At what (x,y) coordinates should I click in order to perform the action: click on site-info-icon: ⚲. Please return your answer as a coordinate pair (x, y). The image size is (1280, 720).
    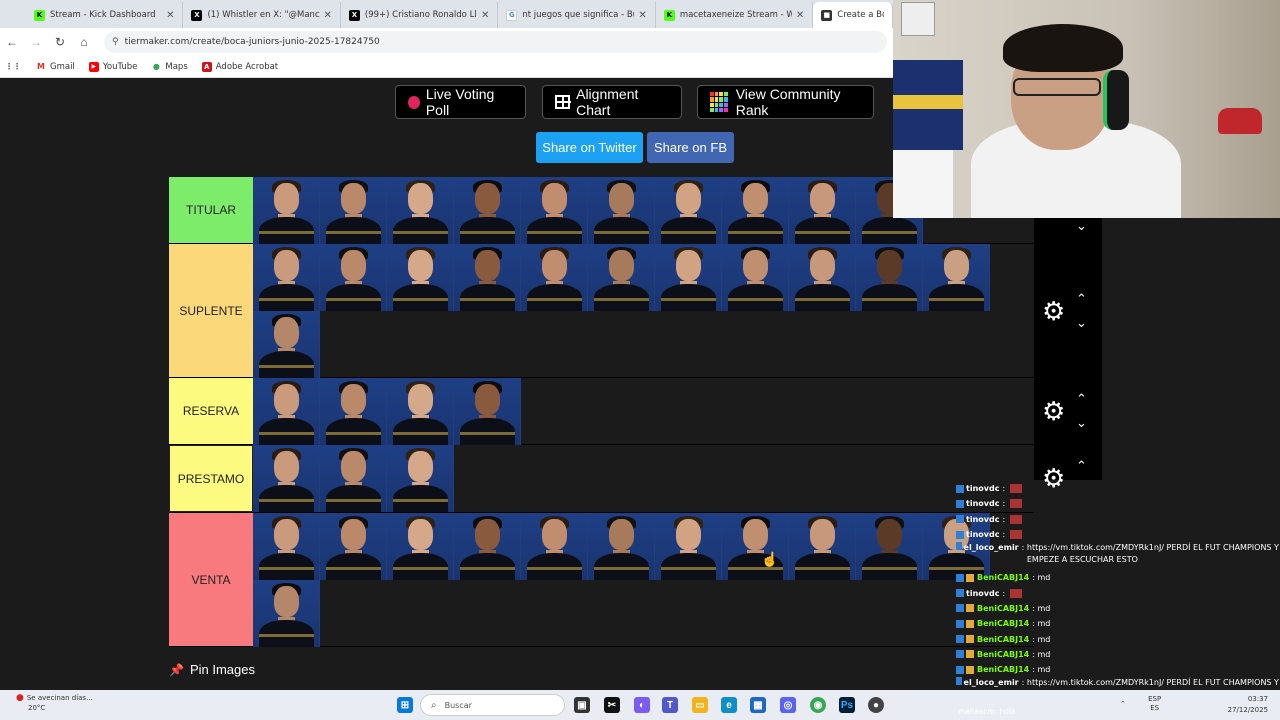
    Looking at the image, I should click on (115, 42).